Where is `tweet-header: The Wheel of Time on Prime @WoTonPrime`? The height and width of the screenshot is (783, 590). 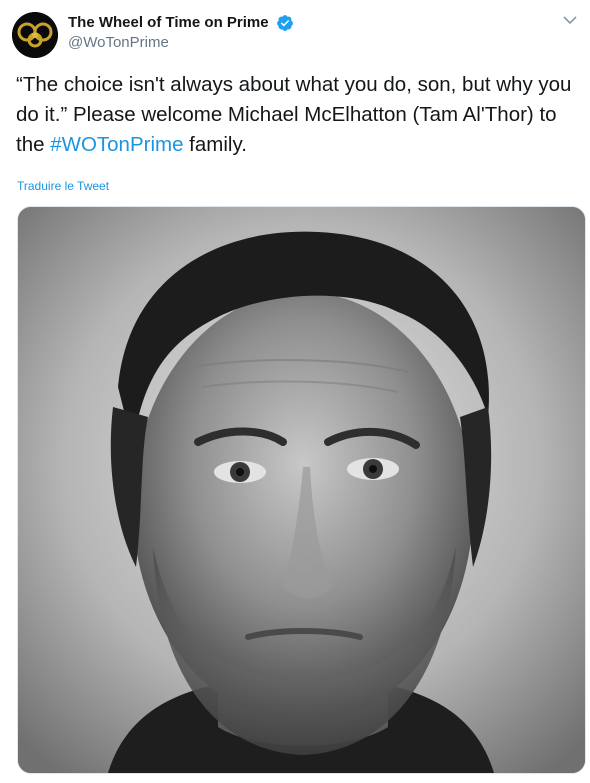 tweet-header: The Wheel of Time on Prime @WoTonPrime is located at coordinates (297, 33).